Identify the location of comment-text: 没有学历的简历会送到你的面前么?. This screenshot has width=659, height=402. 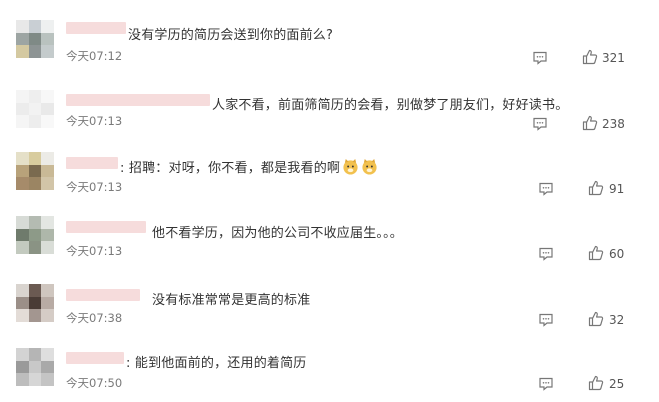
(231, 35).